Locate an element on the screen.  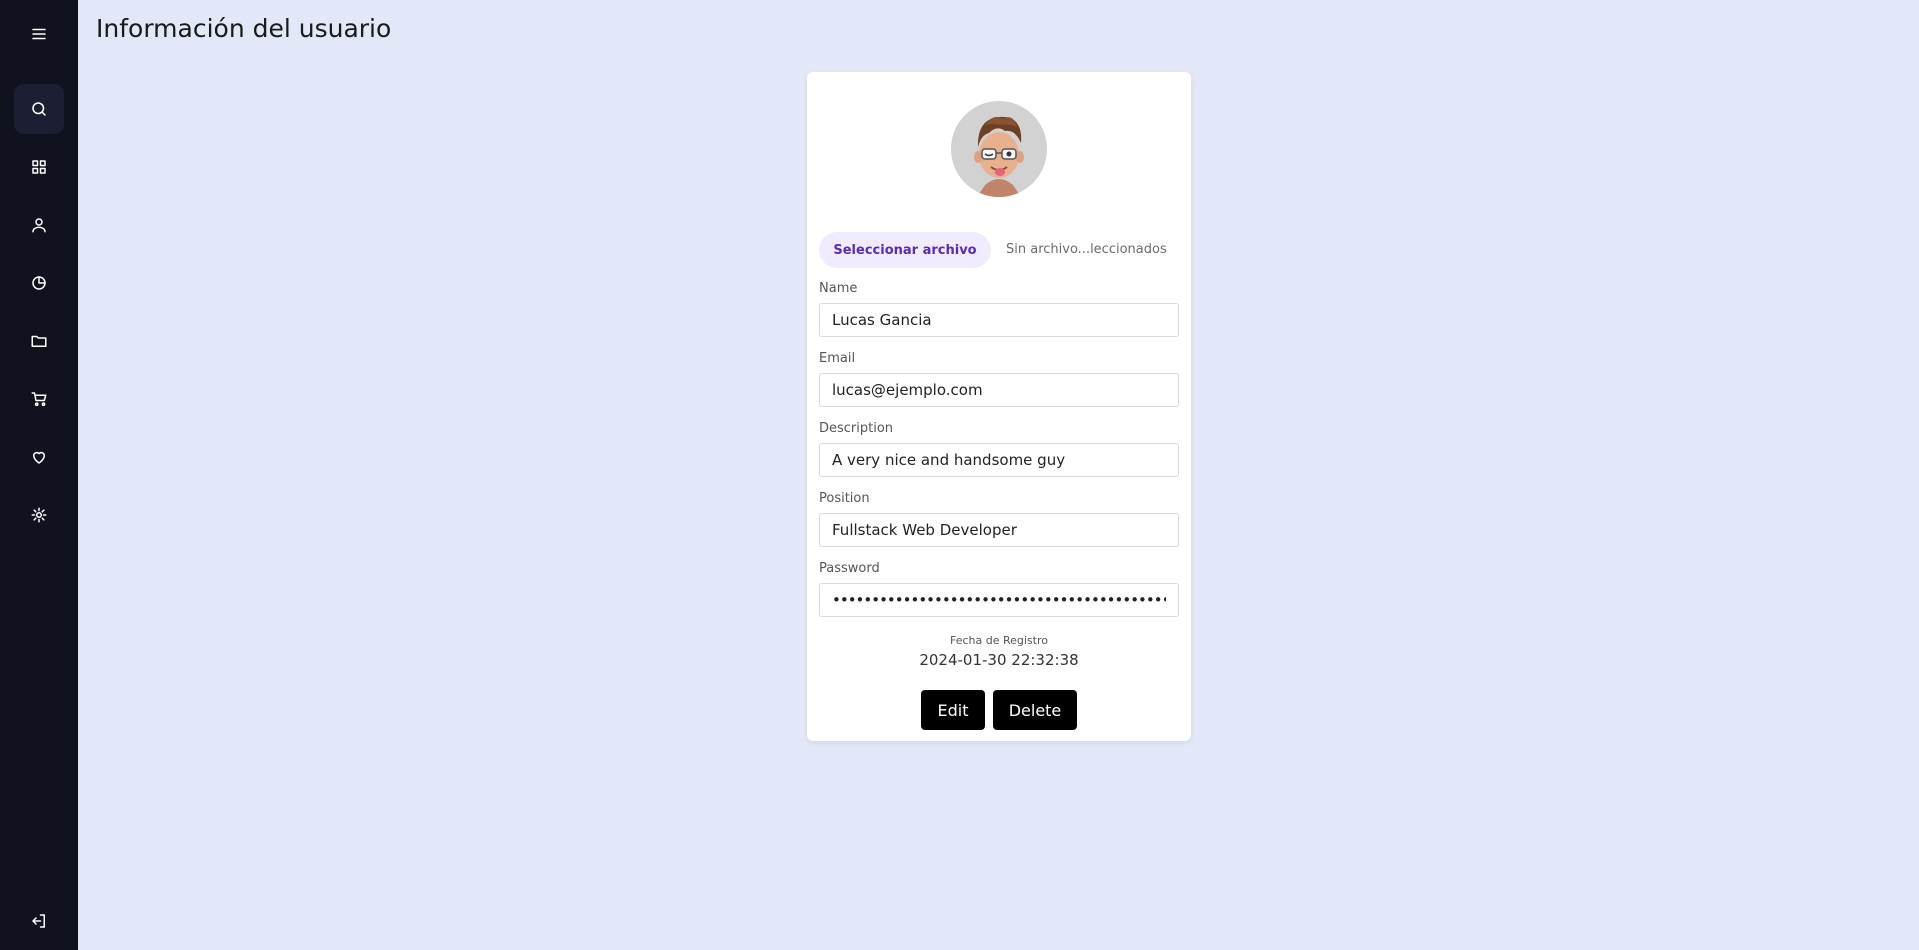
email-label: Email is located at coordinates (837, 358).